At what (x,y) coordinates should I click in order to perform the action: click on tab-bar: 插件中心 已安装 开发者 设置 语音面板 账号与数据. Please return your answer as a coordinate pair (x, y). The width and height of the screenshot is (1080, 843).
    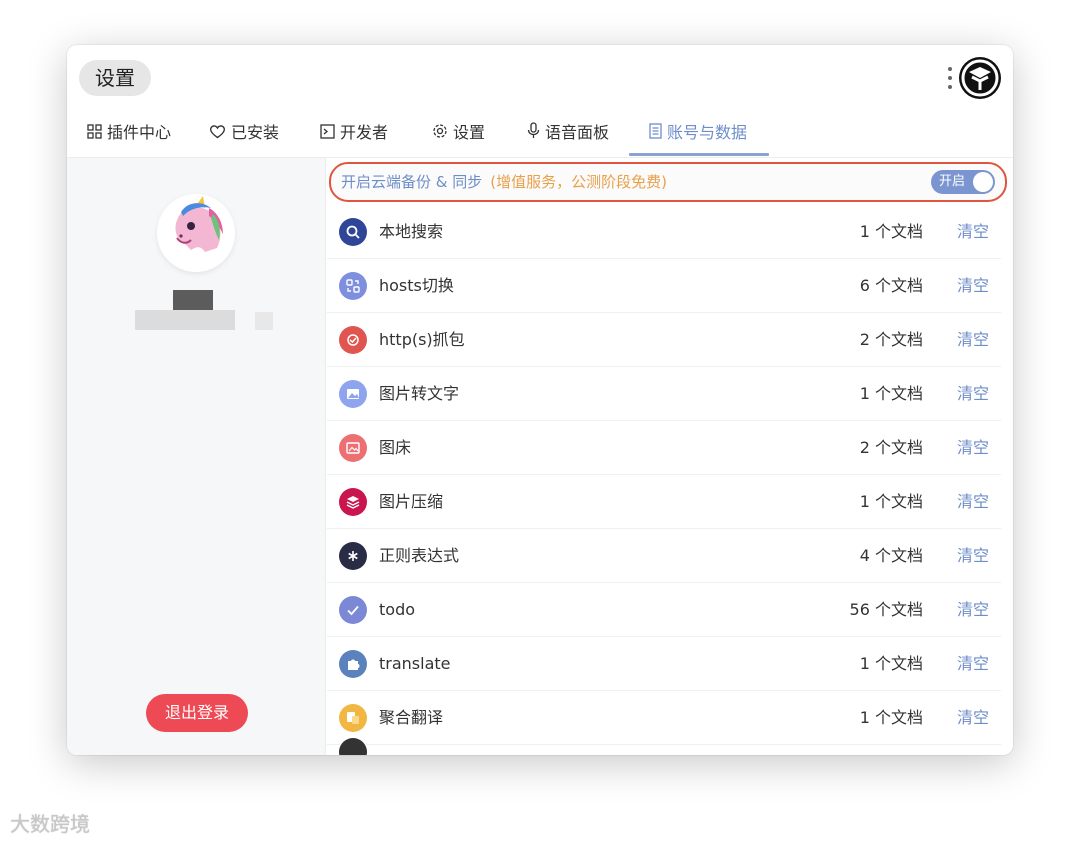
    Looking at the image, I should click on (540, 136).